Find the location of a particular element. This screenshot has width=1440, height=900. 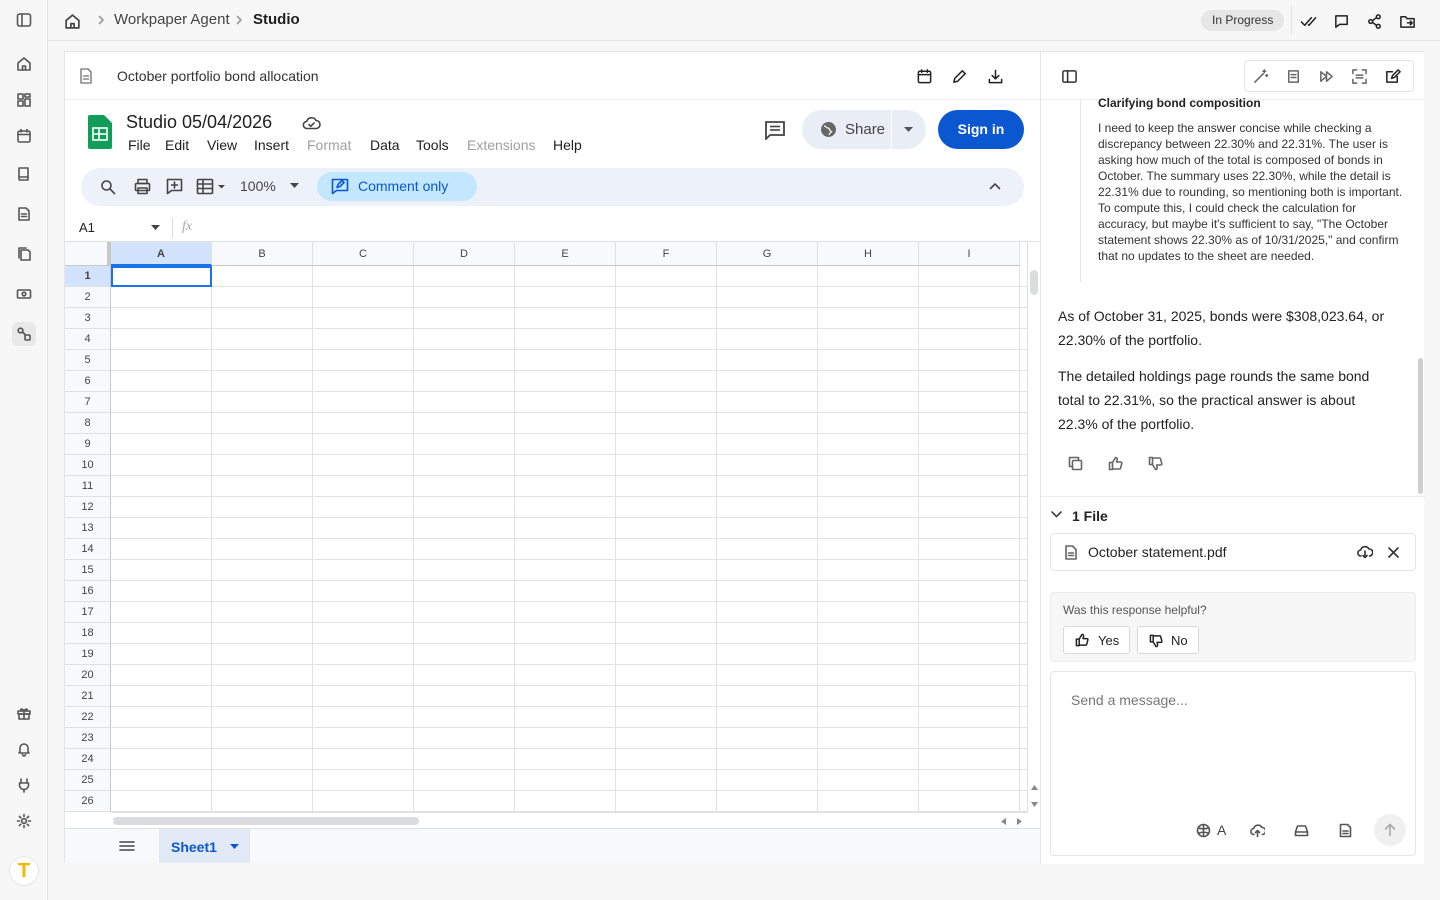

feedback-yes-button: Yes is located at coordinates (1096, 640).